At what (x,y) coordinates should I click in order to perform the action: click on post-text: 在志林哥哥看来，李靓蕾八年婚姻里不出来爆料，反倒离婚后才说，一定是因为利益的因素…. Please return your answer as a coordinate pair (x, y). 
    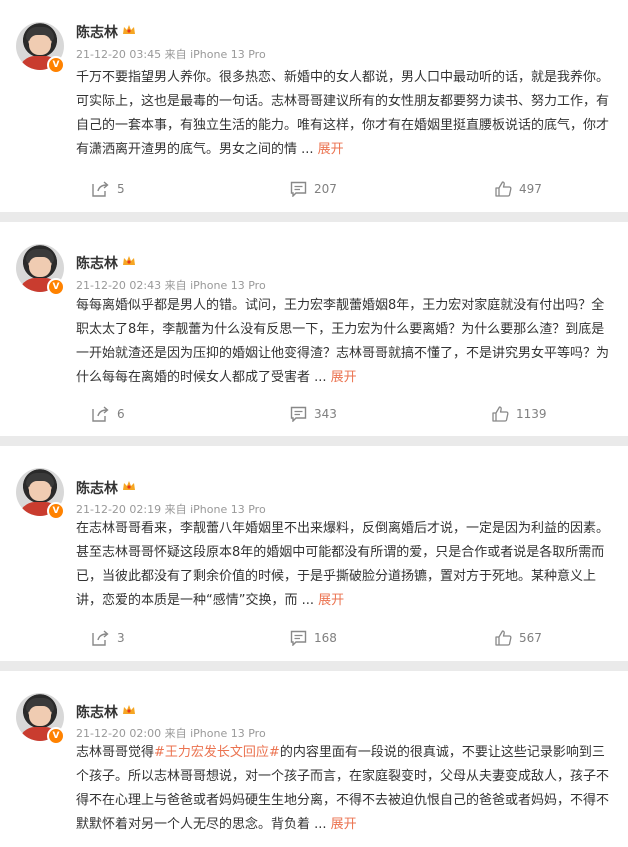
    Looking at the image, I should click on (344, 565).